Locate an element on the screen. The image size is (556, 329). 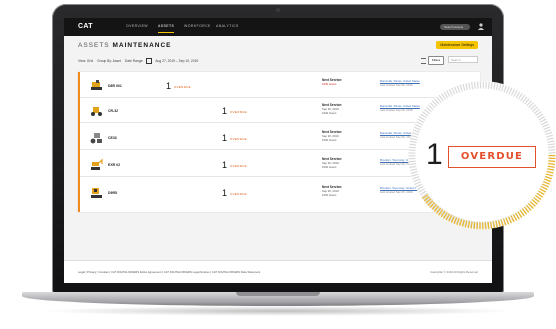
group-select: Group By: Asset is located at coordinates (109, 61).